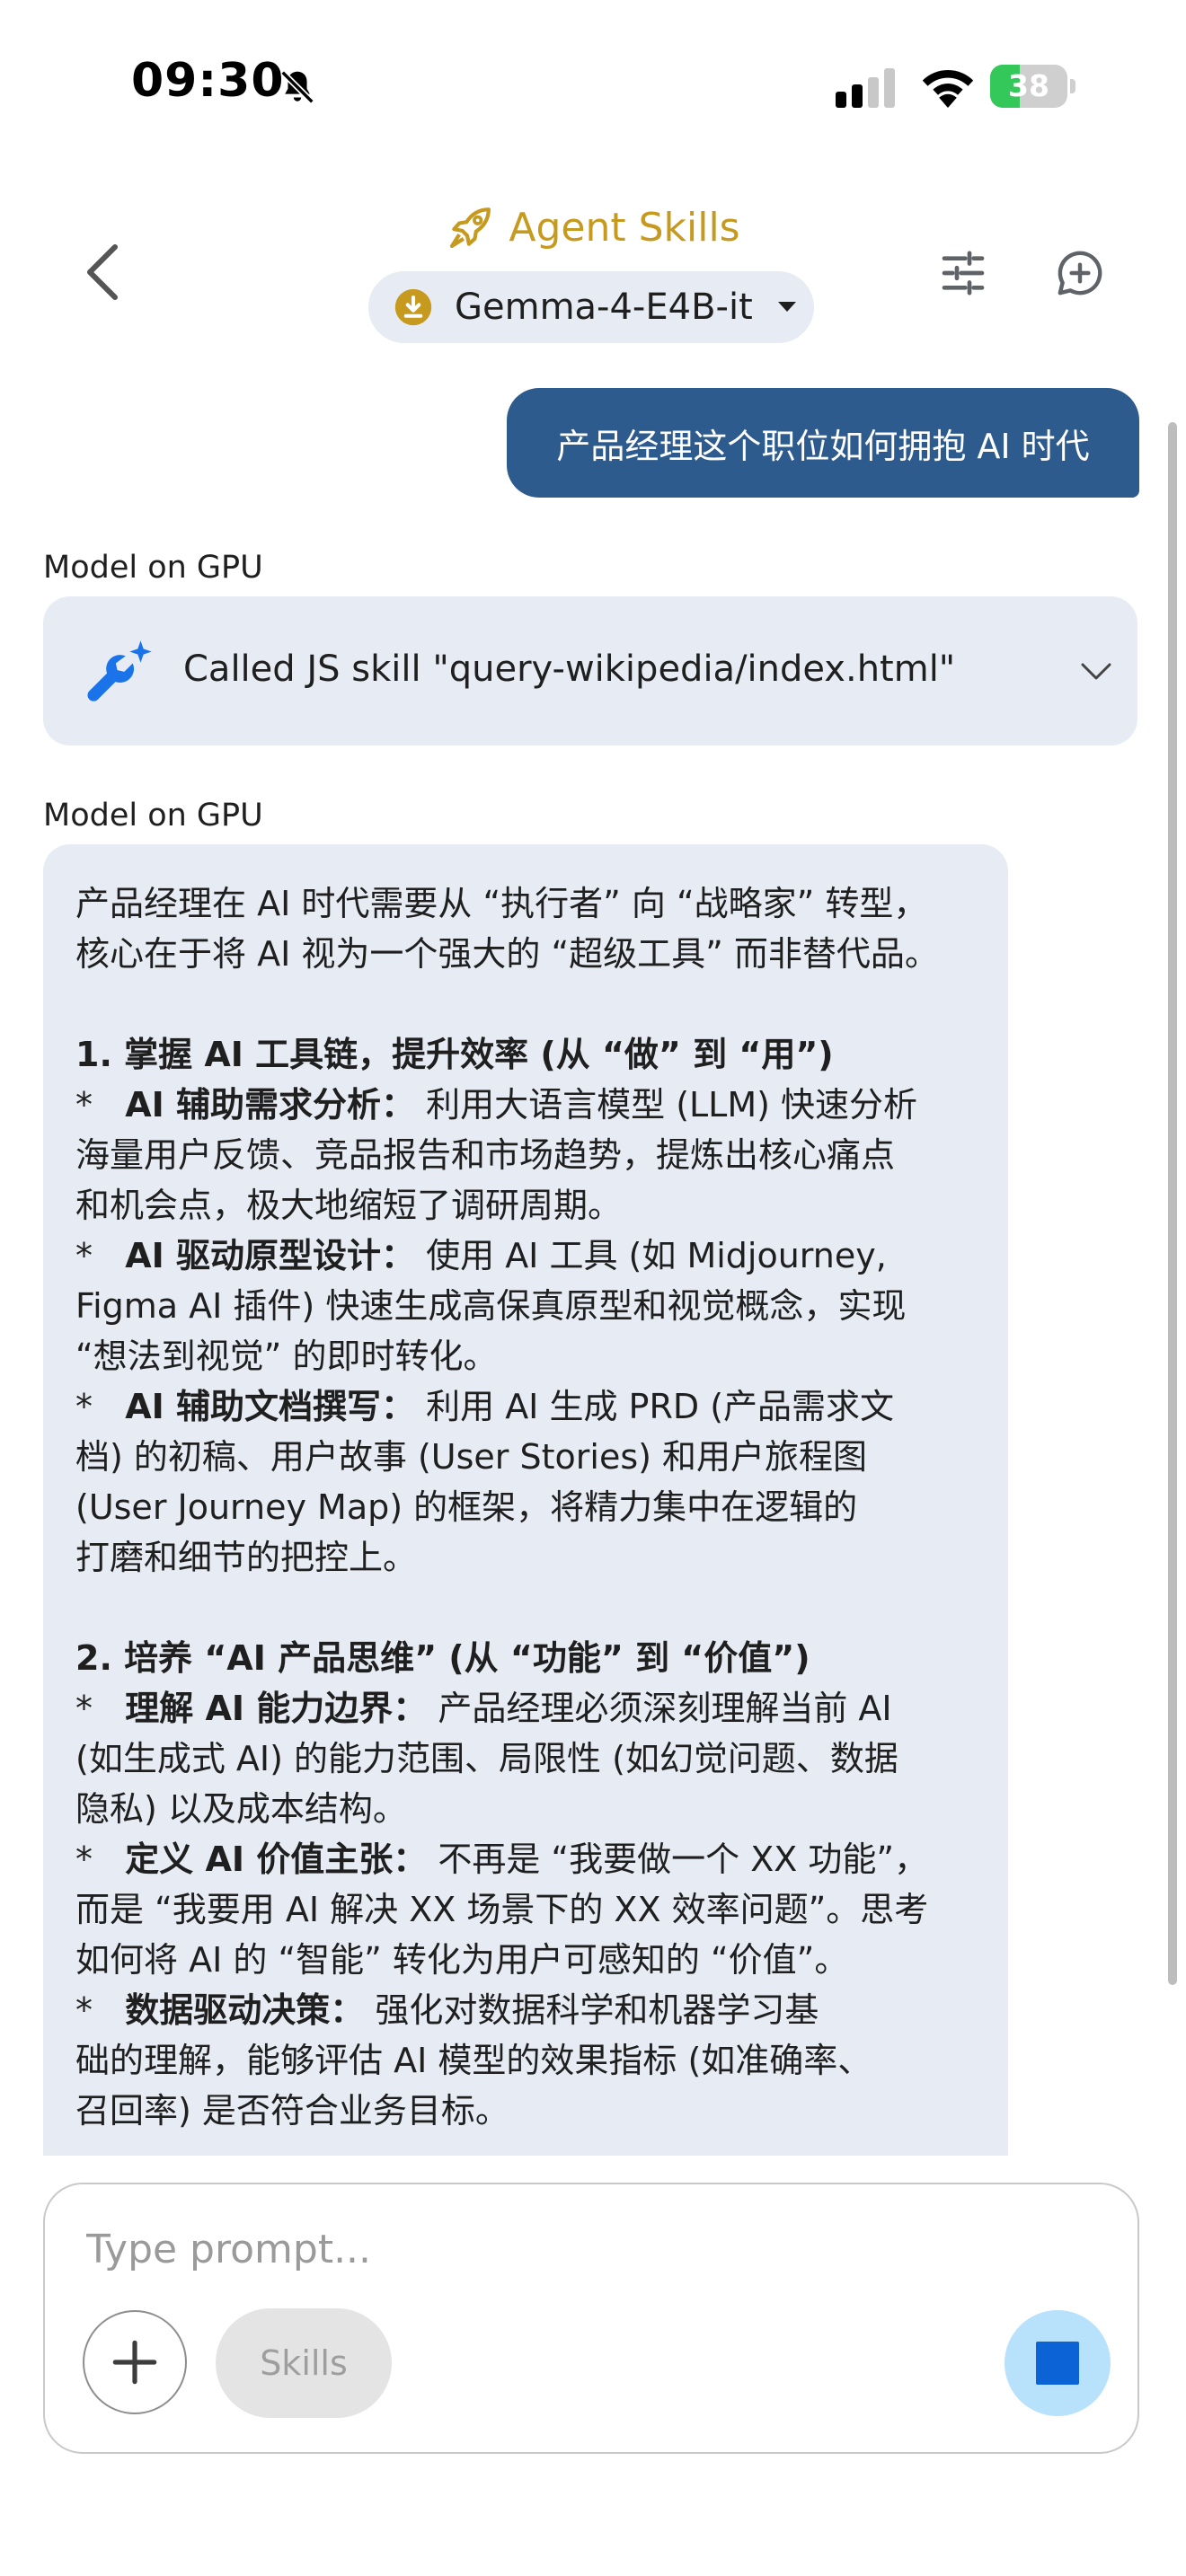 This screenshot has height=2576, width=1186. I want to click on response-line: 2. 培养 “AI 产品思维” (从 “功能” 到 “价值”), so click(529, 1658).